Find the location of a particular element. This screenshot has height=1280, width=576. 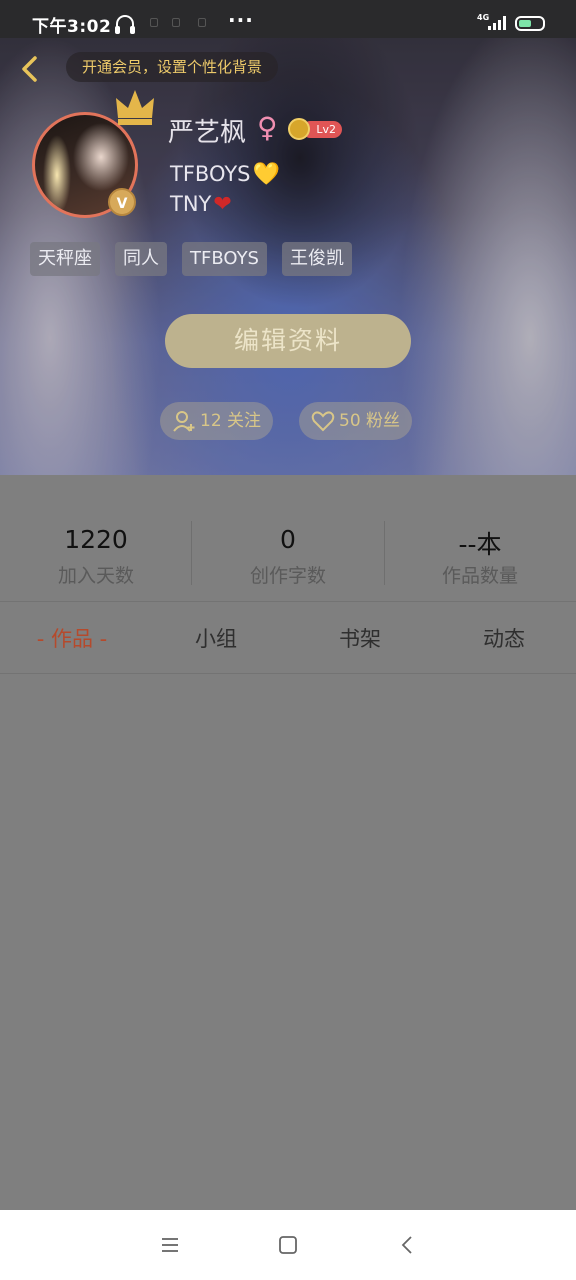

vip-background-tip: 开通会员，设置个性化背景 is located at coordinates (172, 67).